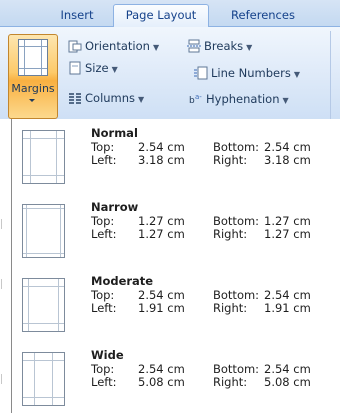  Describe the element at coordinates (33, 57) in the screenshot. I see `margins-icon` at that location.